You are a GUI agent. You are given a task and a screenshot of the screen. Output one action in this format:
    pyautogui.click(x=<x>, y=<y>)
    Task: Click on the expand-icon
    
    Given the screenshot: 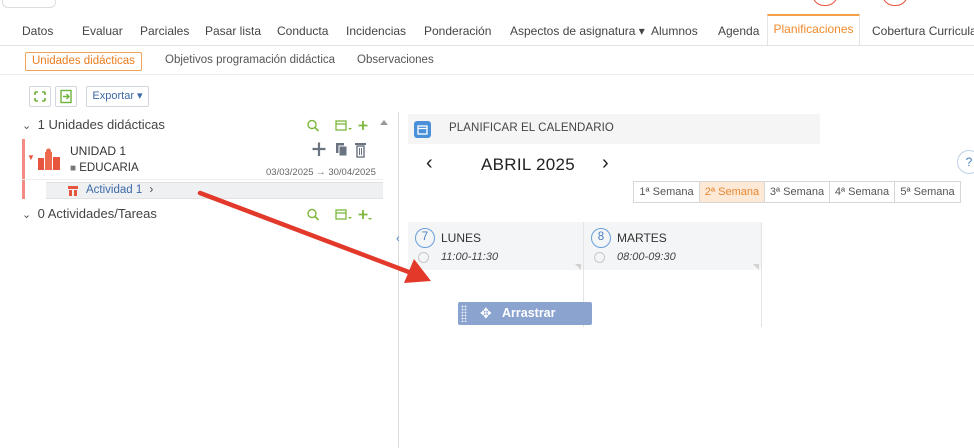 What is the action you would take?
    pyautogui.click(x=40, y=96)
    